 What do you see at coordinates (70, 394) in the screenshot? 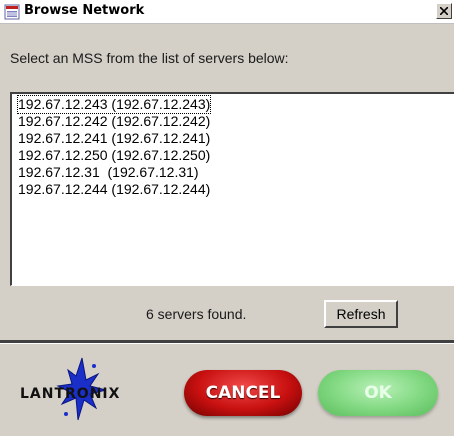
I see `logo-text: LANTRONIX` at bounding box center [70, 394].